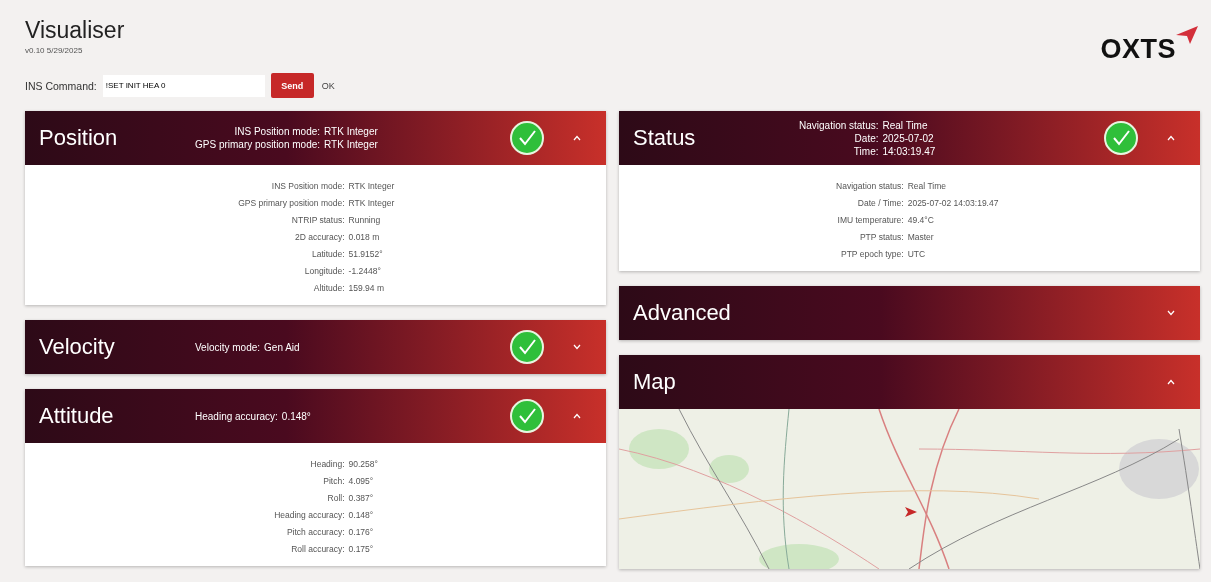 The height and width of the screenshot is (582, 1211). I want to click on summary-label: Heading accuracy:, so click(236, 416).